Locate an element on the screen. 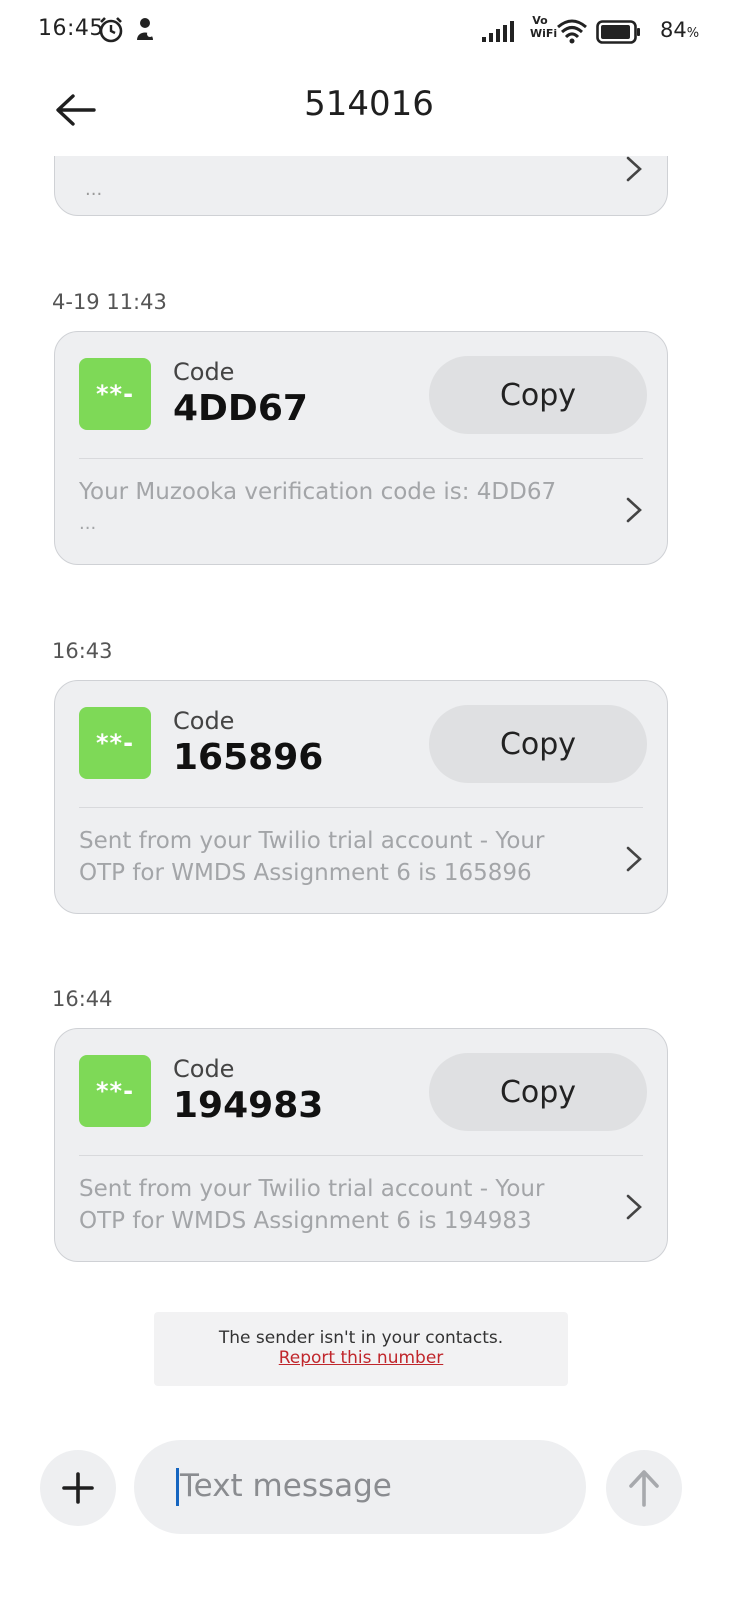  message-input: Text message is located at coordinates (360, 1487).